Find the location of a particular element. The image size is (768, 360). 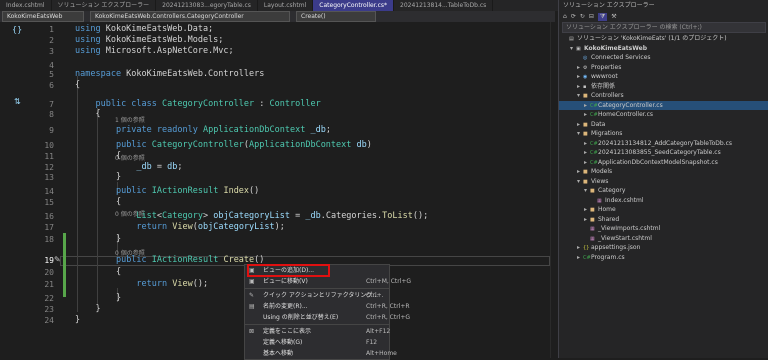

refresh-icon: ↻ is located at coordinates (582, 16).